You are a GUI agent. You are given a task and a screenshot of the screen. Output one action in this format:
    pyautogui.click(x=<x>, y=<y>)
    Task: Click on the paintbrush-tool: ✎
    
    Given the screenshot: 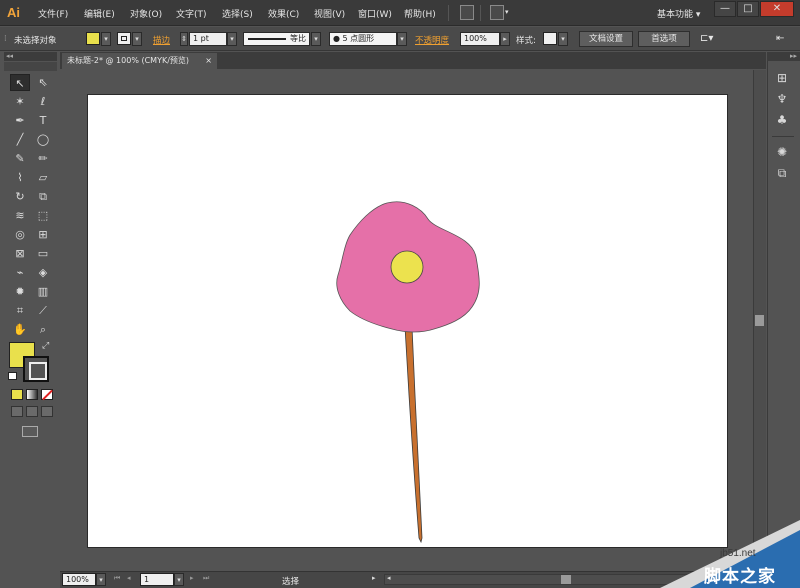 What is the action you would take?
    pyautogui.click(x=20, y=158)
    